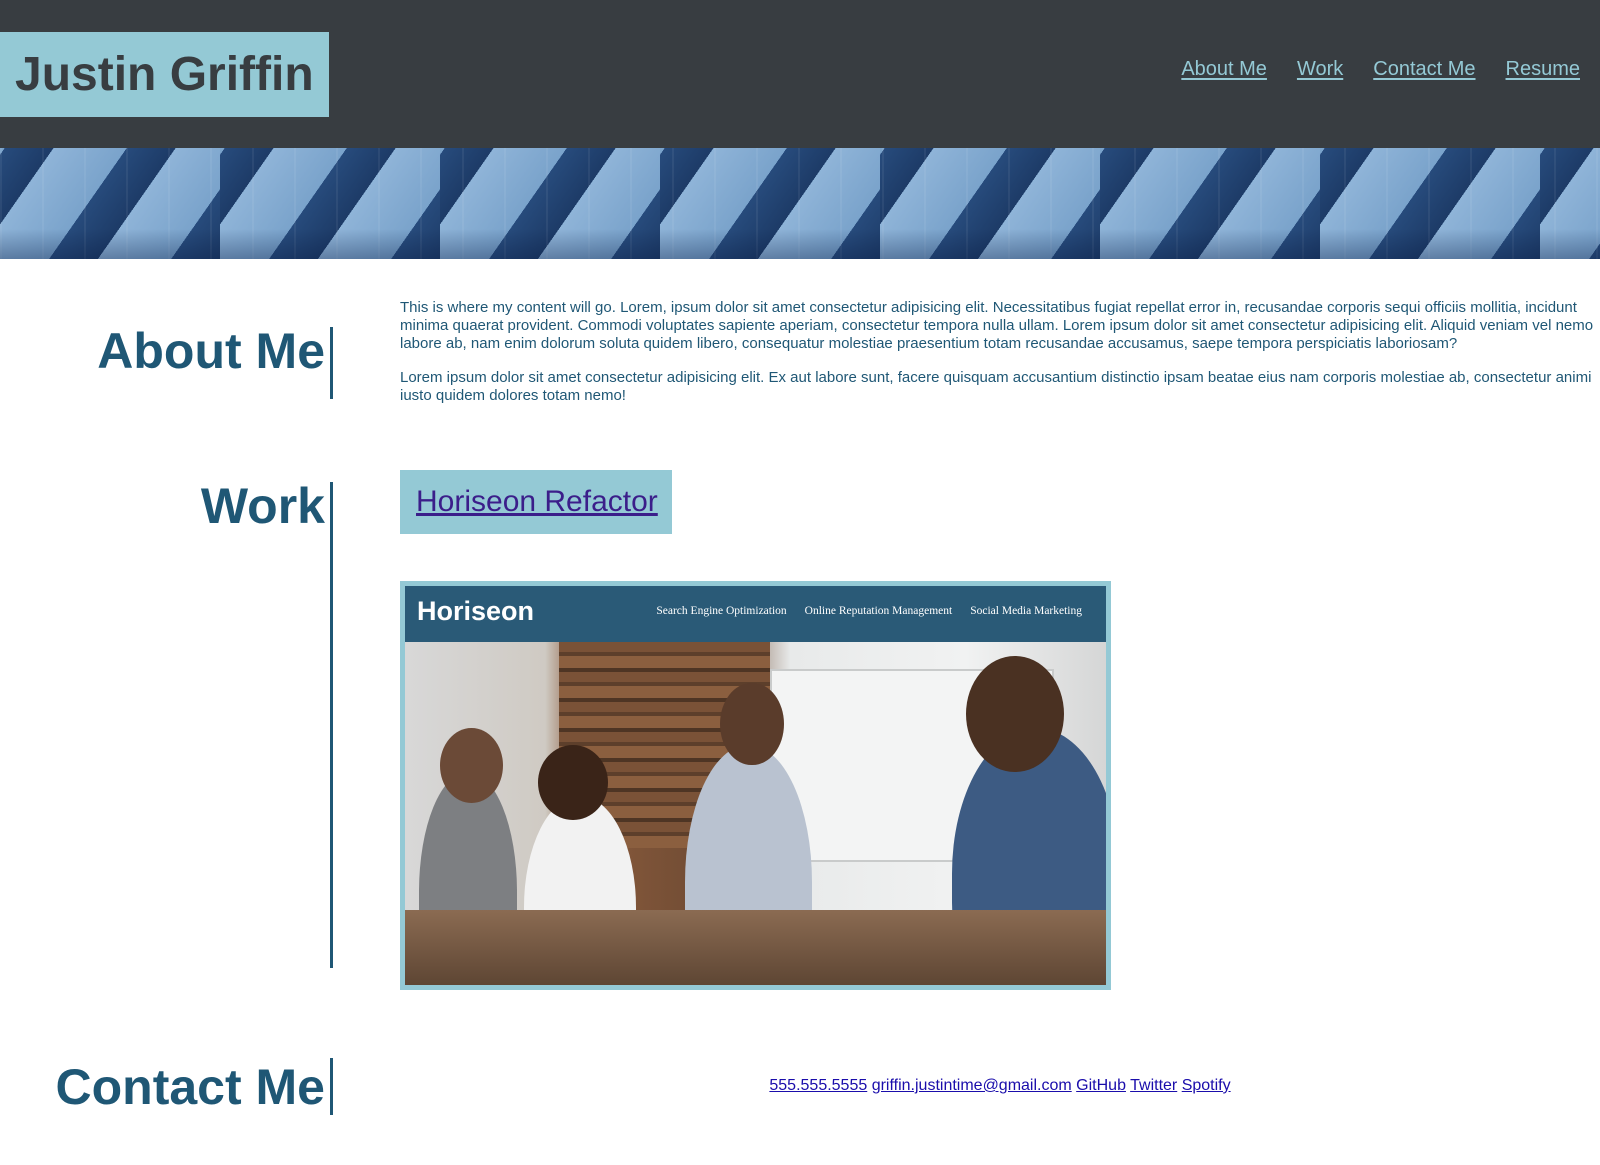  I want to click on hero-banner, so click(800, 203).